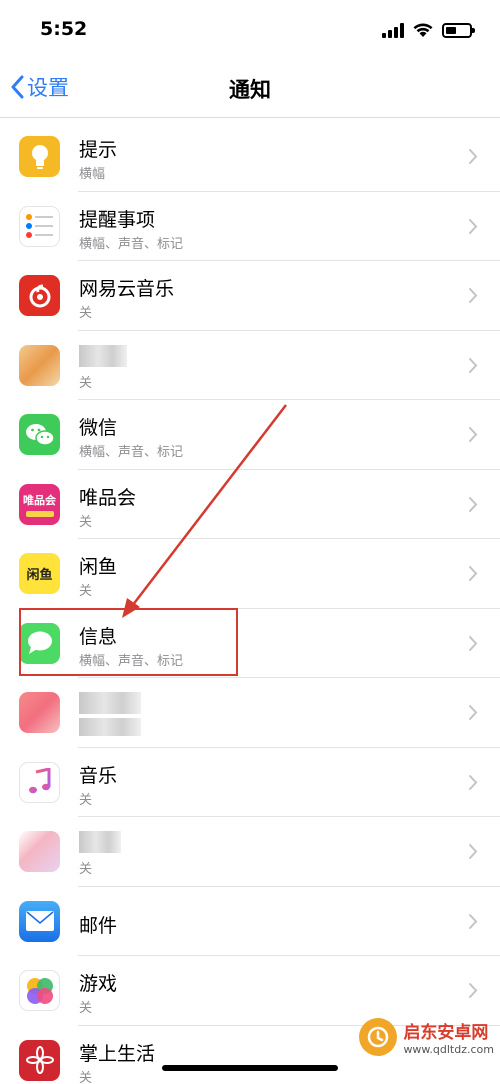 The width and height of the screenshot is (500, 1084). Describe the element at coordinates (39, 782) in the screenshot. I see `music-icon` at that location.